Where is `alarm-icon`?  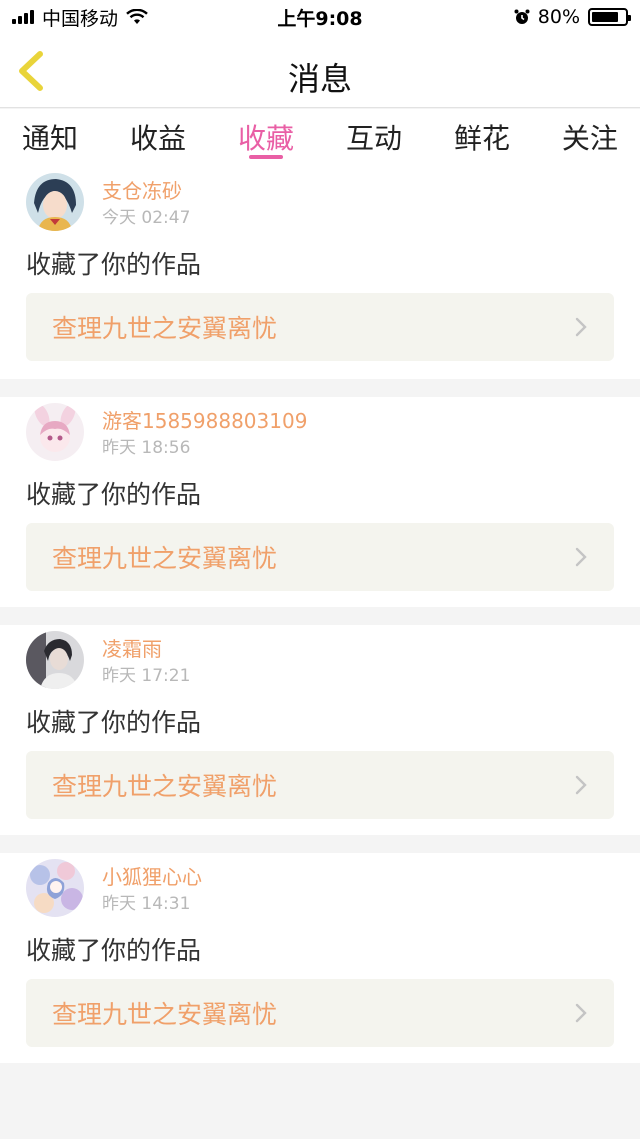
alarm-icon is located at coordinates (522, 16).